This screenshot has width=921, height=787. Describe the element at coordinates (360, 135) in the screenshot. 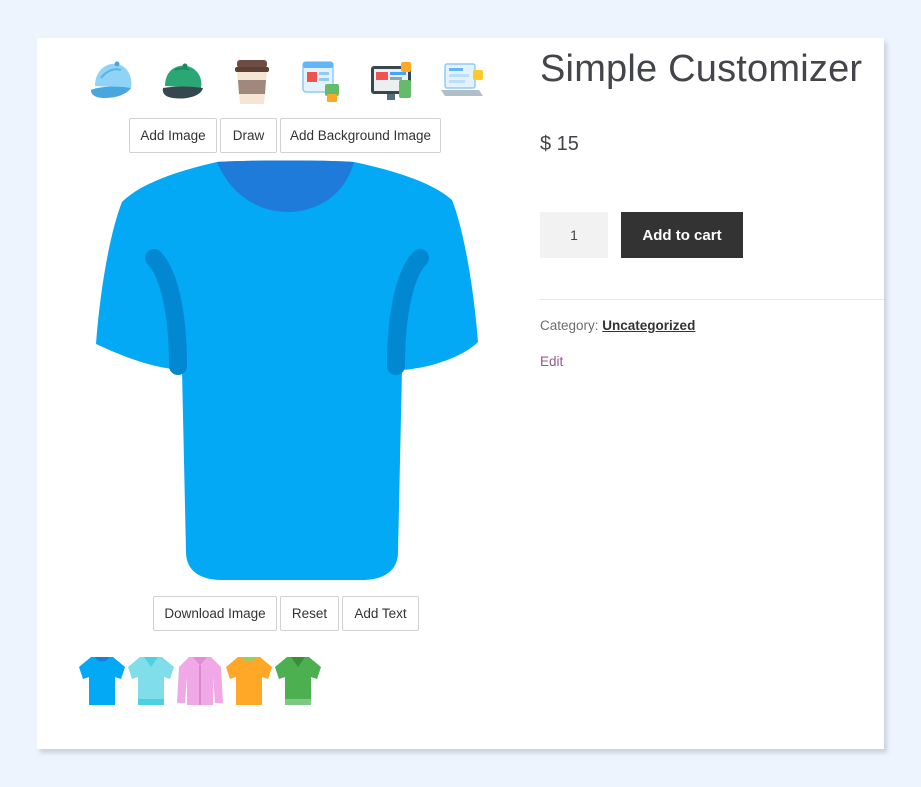

I see `add-background-image-button: Add Background Image` at that location.